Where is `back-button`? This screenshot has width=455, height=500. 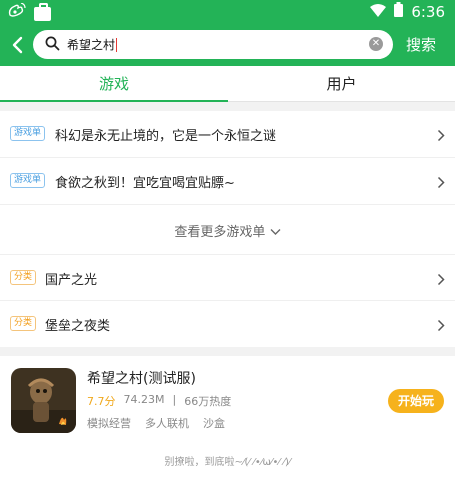 back-button is located at coordinates (18, 45).